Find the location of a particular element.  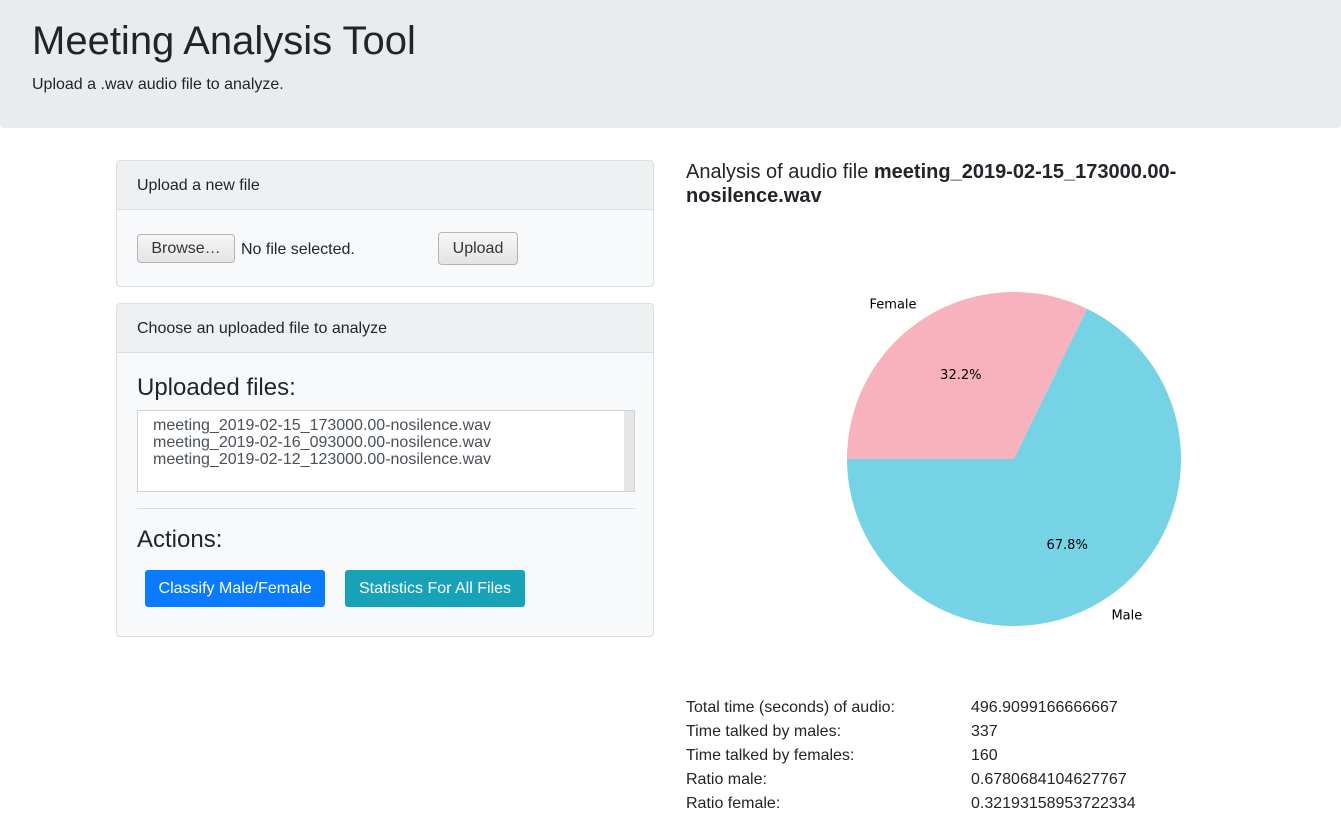

pie-svg: 32.2% Female 67.8% Male is located at coordinates (1014, 459).